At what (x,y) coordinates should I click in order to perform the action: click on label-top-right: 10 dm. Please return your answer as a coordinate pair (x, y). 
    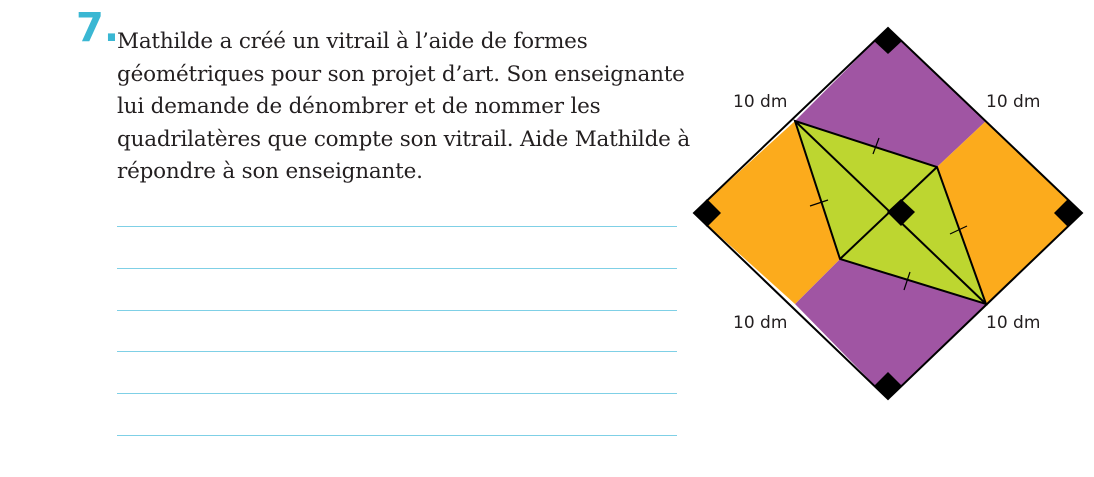
    Looking at the image, I should click on (1013, 102).